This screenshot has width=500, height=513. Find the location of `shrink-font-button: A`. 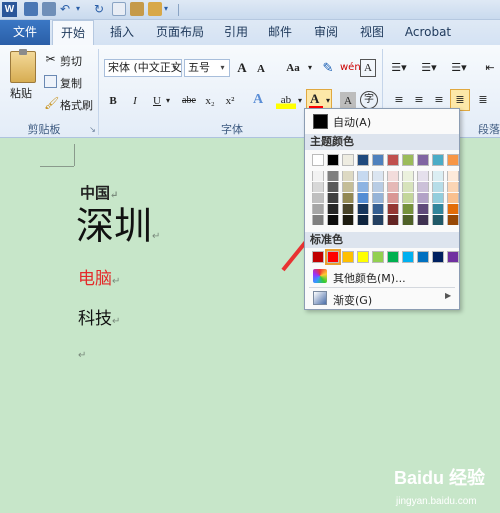

shrink-font-button: A is located at coordinates (261, 69).